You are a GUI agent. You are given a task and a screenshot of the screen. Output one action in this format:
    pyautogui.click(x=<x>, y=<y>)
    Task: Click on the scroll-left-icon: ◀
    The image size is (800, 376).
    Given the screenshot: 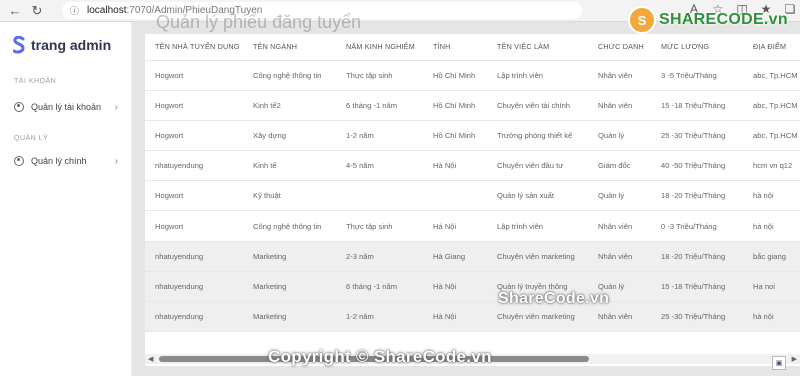 What is the action you would take?
    pyautogui.click(x=150, y=359)
    